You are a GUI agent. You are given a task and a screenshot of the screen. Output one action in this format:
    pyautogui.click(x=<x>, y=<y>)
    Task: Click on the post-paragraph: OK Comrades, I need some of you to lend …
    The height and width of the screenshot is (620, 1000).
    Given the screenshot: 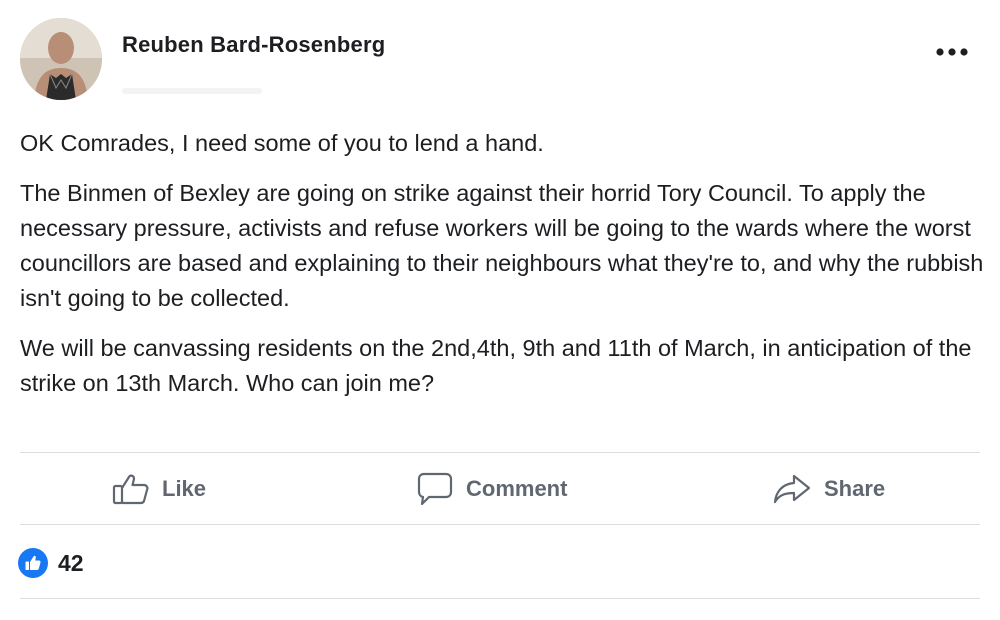 What is the action you would take?
    pyautogui.click(x=282, y=143)
    